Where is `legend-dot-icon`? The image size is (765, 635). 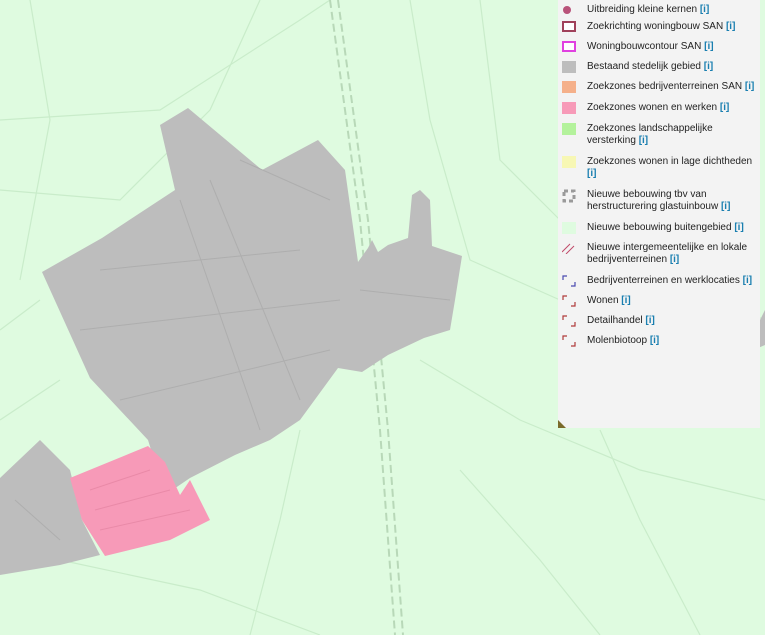
legend-dot-icon is located at coordinates (569, 10).